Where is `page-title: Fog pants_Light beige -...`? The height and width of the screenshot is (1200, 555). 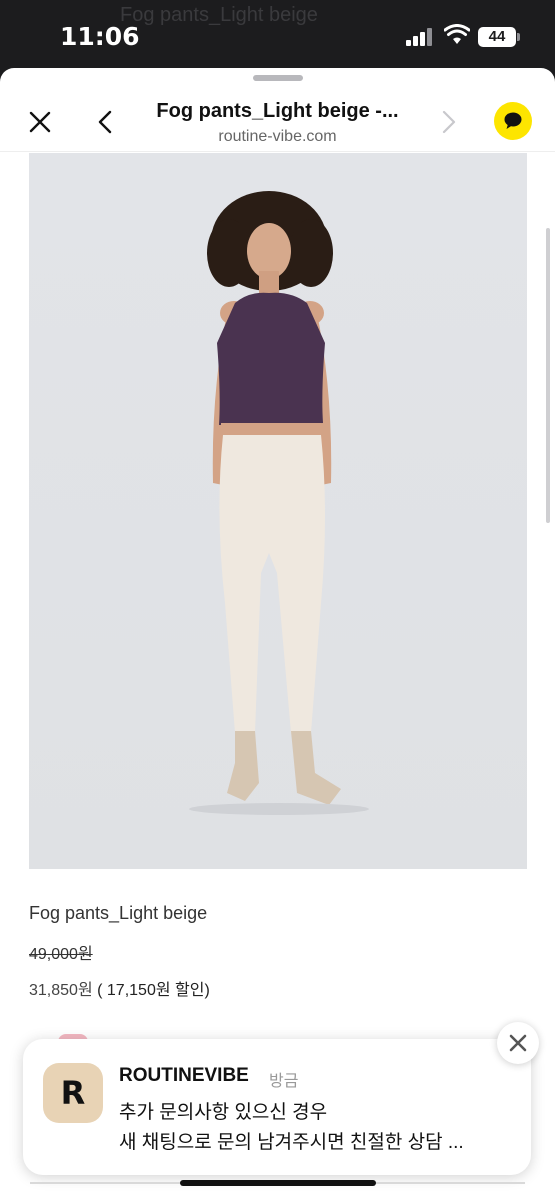 page-title: Fog pants_Light beige -... is located at coordinates (277, 111).